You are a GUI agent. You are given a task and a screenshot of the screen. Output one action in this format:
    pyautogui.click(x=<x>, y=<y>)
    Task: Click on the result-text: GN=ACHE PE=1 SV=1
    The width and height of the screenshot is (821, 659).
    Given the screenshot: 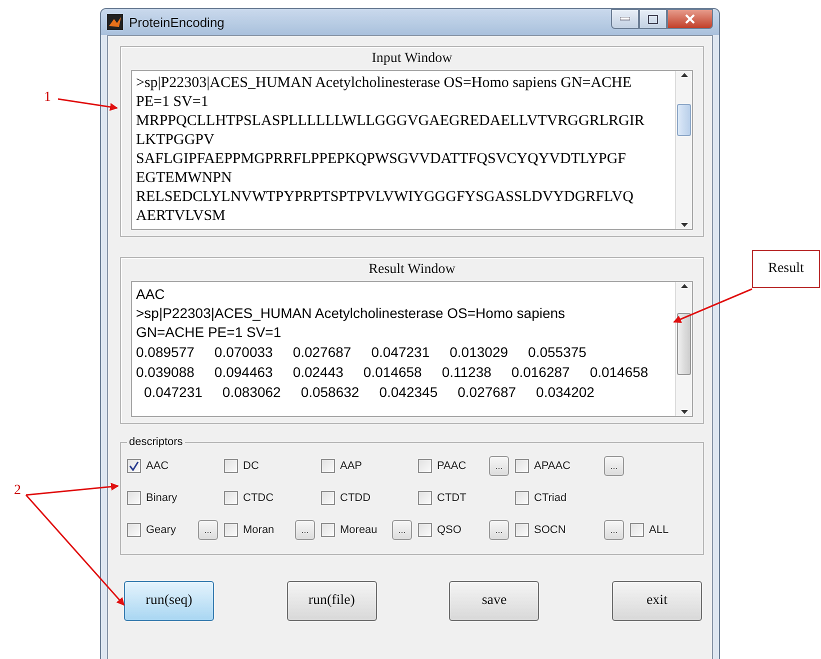 What is the action you would take?
    pyautogui.click(x=209, y=332)
    